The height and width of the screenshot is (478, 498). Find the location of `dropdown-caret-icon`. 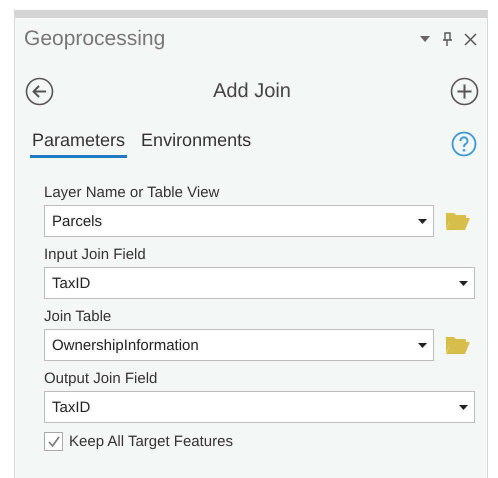

dropdown-caret-icon is located at coordinates (425, 39).